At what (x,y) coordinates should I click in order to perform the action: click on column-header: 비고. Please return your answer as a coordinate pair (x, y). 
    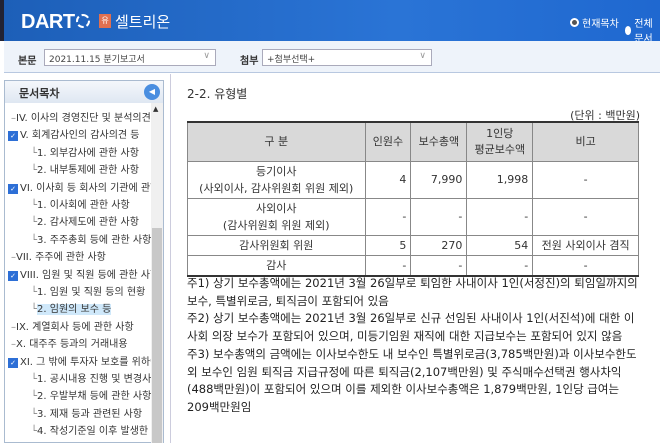
    Looking at the image, I should click on (585, 141).